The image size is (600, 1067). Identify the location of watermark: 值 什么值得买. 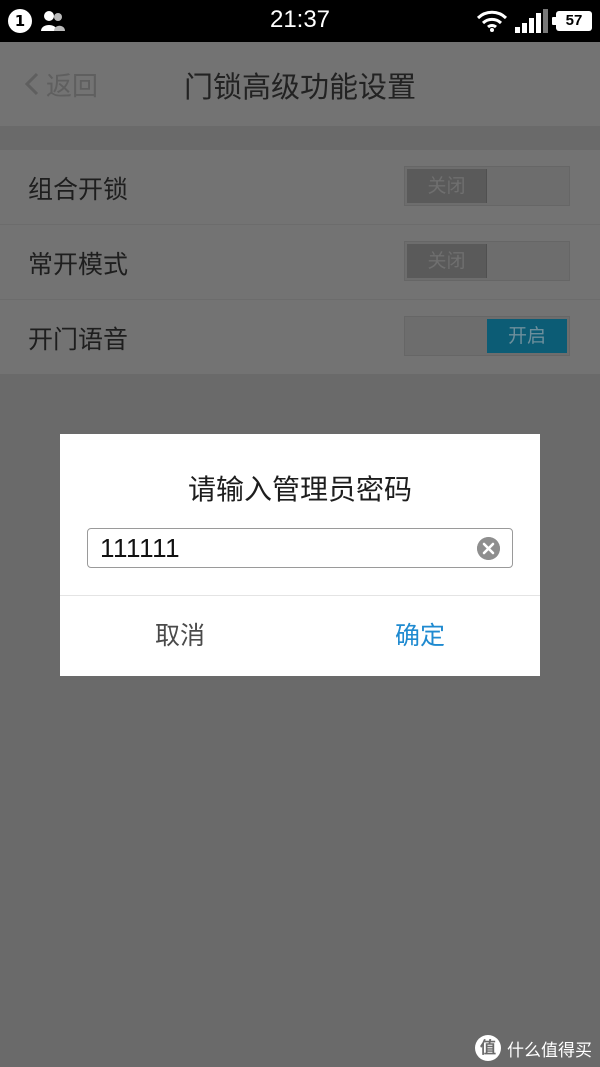
(533, 1048).